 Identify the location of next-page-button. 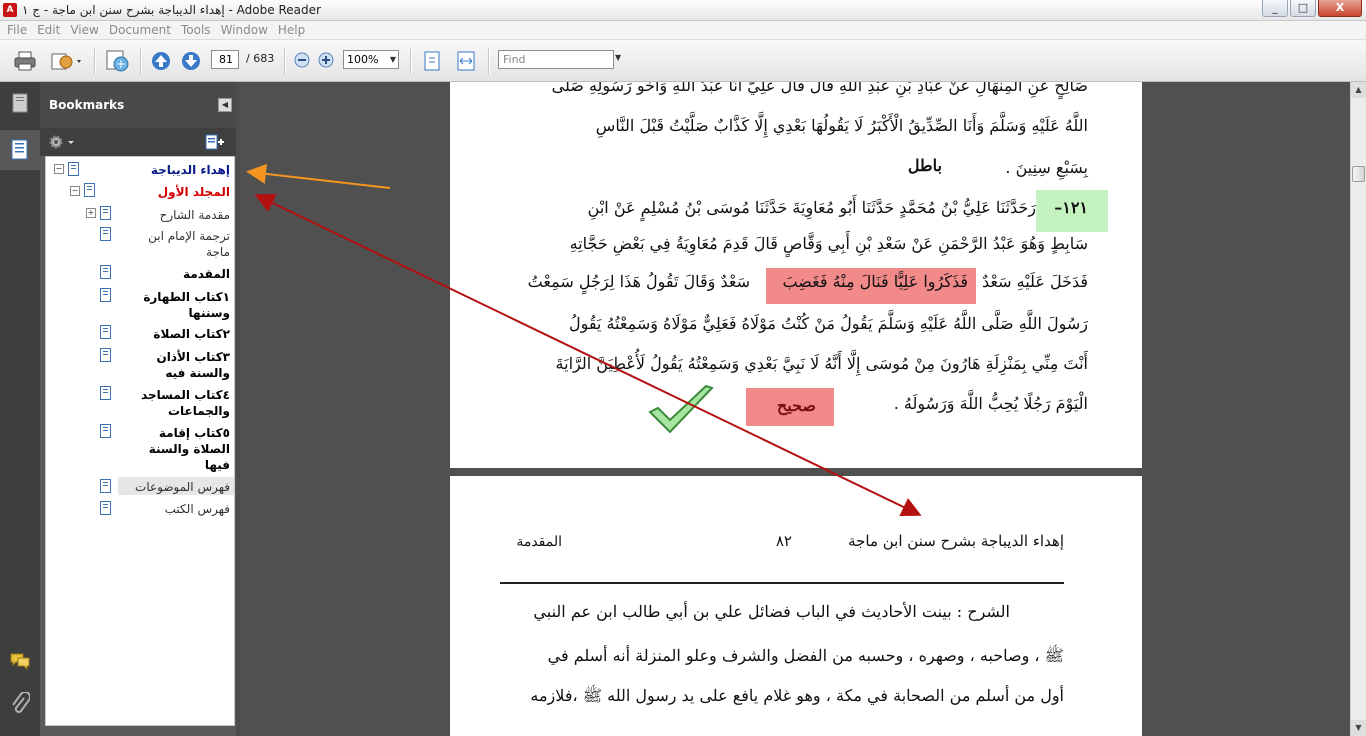
(191, 61).